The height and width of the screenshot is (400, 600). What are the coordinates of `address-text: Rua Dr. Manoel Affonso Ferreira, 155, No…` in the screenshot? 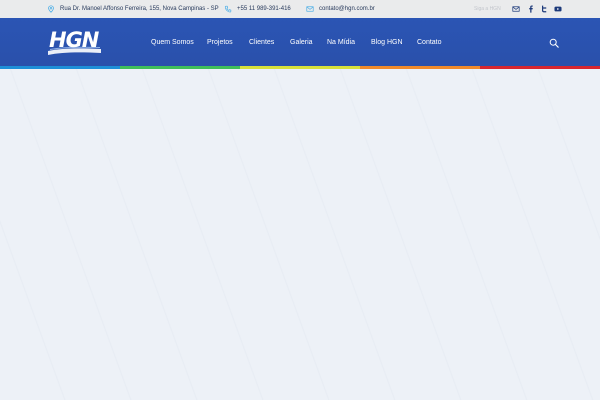 It's located at (139, 9).